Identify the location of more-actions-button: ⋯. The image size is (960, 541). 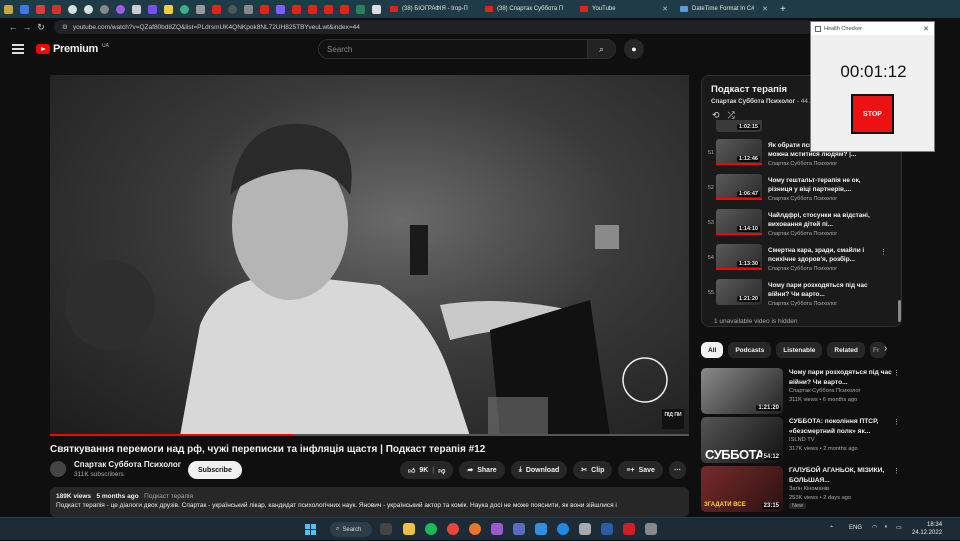
(677, 470).